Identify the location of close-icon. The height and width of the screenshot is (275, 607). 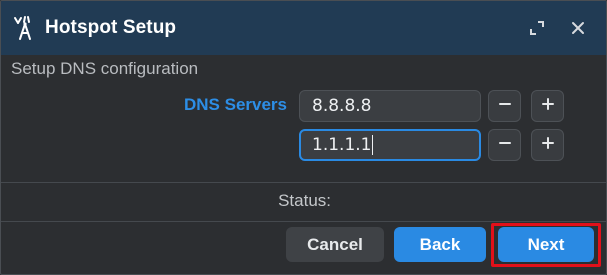
(578, 28).